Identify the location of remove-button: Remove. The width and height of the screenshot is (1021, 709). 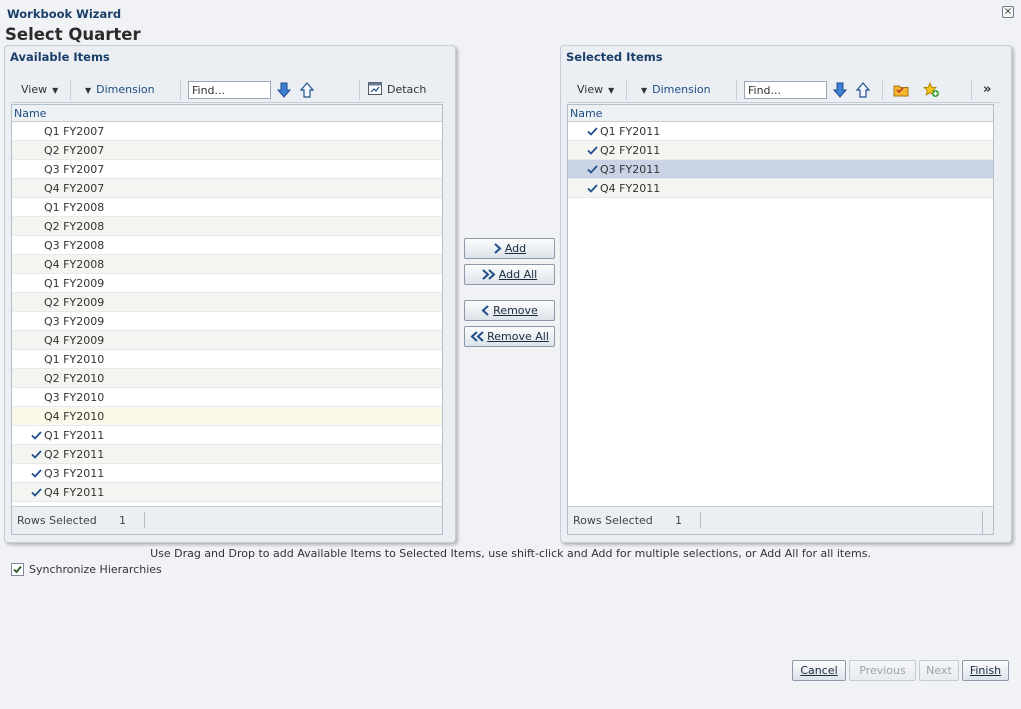
(509, 310).